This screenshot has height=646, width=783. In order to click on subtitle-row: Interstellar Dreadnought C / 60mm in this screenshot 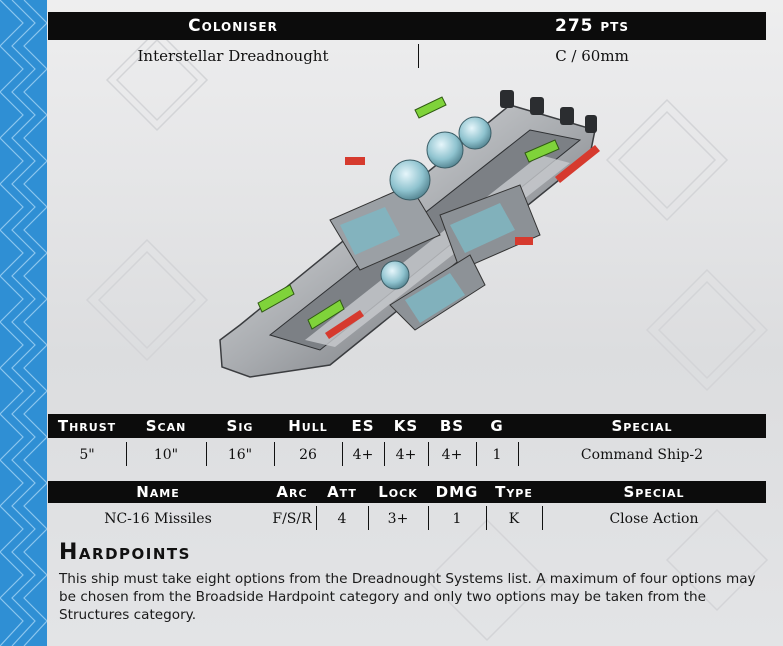, I will do `click(407, 56)`.